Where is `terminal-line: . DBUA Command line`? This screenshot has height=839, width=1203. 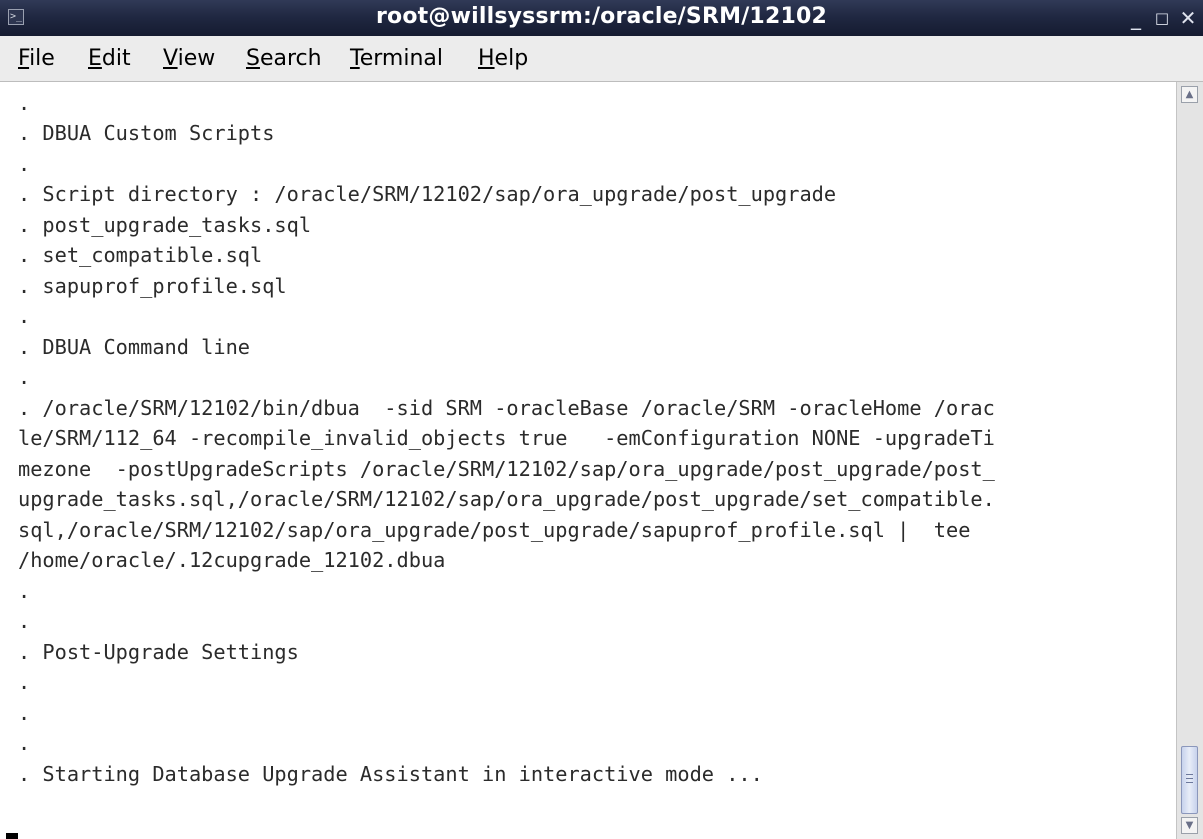
terminal-line: . DBUA Command line is located at coordinates (134, 347).